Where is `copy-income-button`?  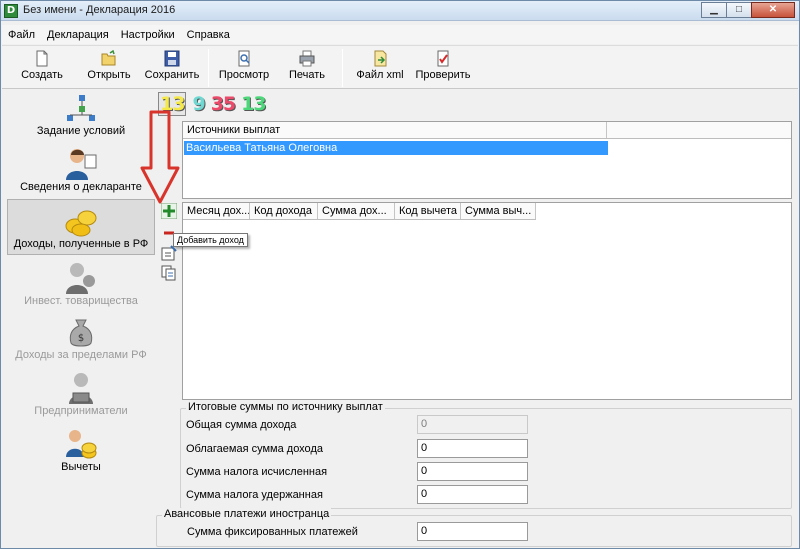 copy-income-button is located at coordinates (169, 273).